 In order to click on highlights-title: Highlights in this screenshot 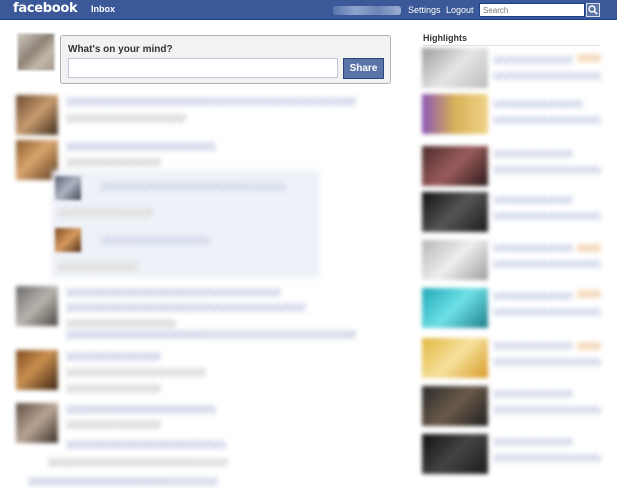, I will do `click(445, 38)`.